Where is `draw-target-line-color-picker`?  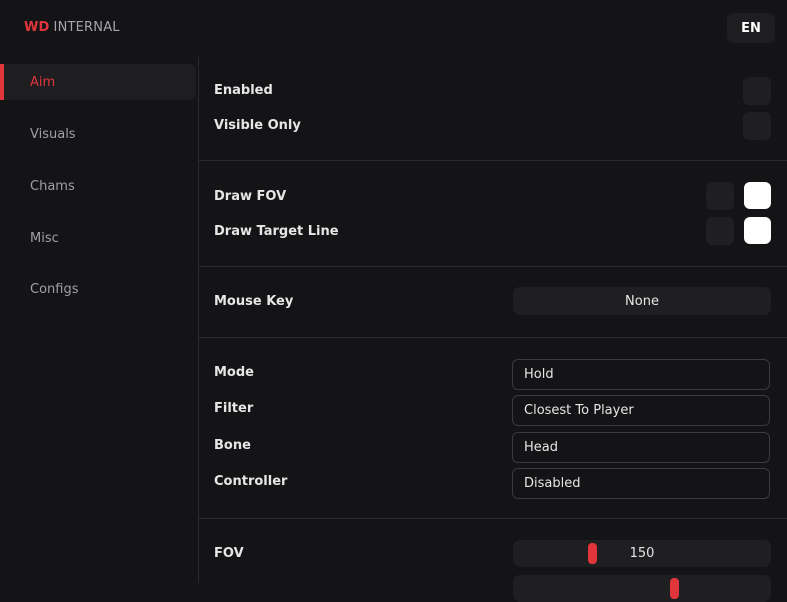 draw-target-line-color-picker is located at coordinates (757, 230).